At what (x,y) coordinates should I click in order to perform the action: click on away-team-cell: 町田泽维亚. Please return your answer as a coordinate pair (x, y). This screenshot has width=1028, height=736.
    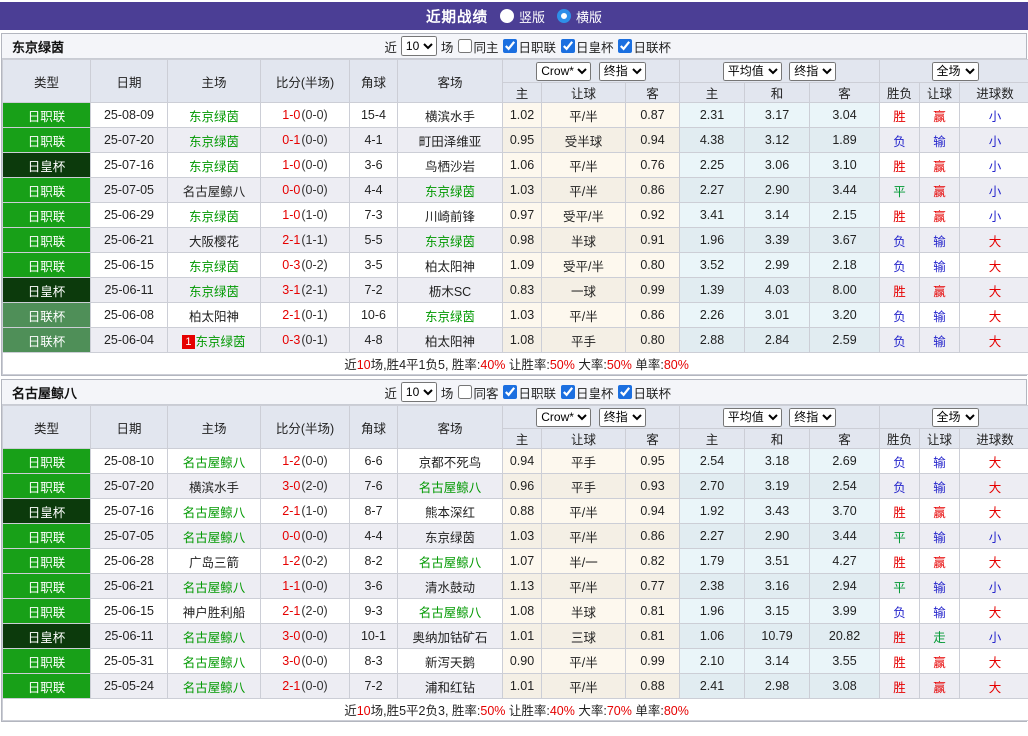
    Looking at the image, I should click on (450, 140).